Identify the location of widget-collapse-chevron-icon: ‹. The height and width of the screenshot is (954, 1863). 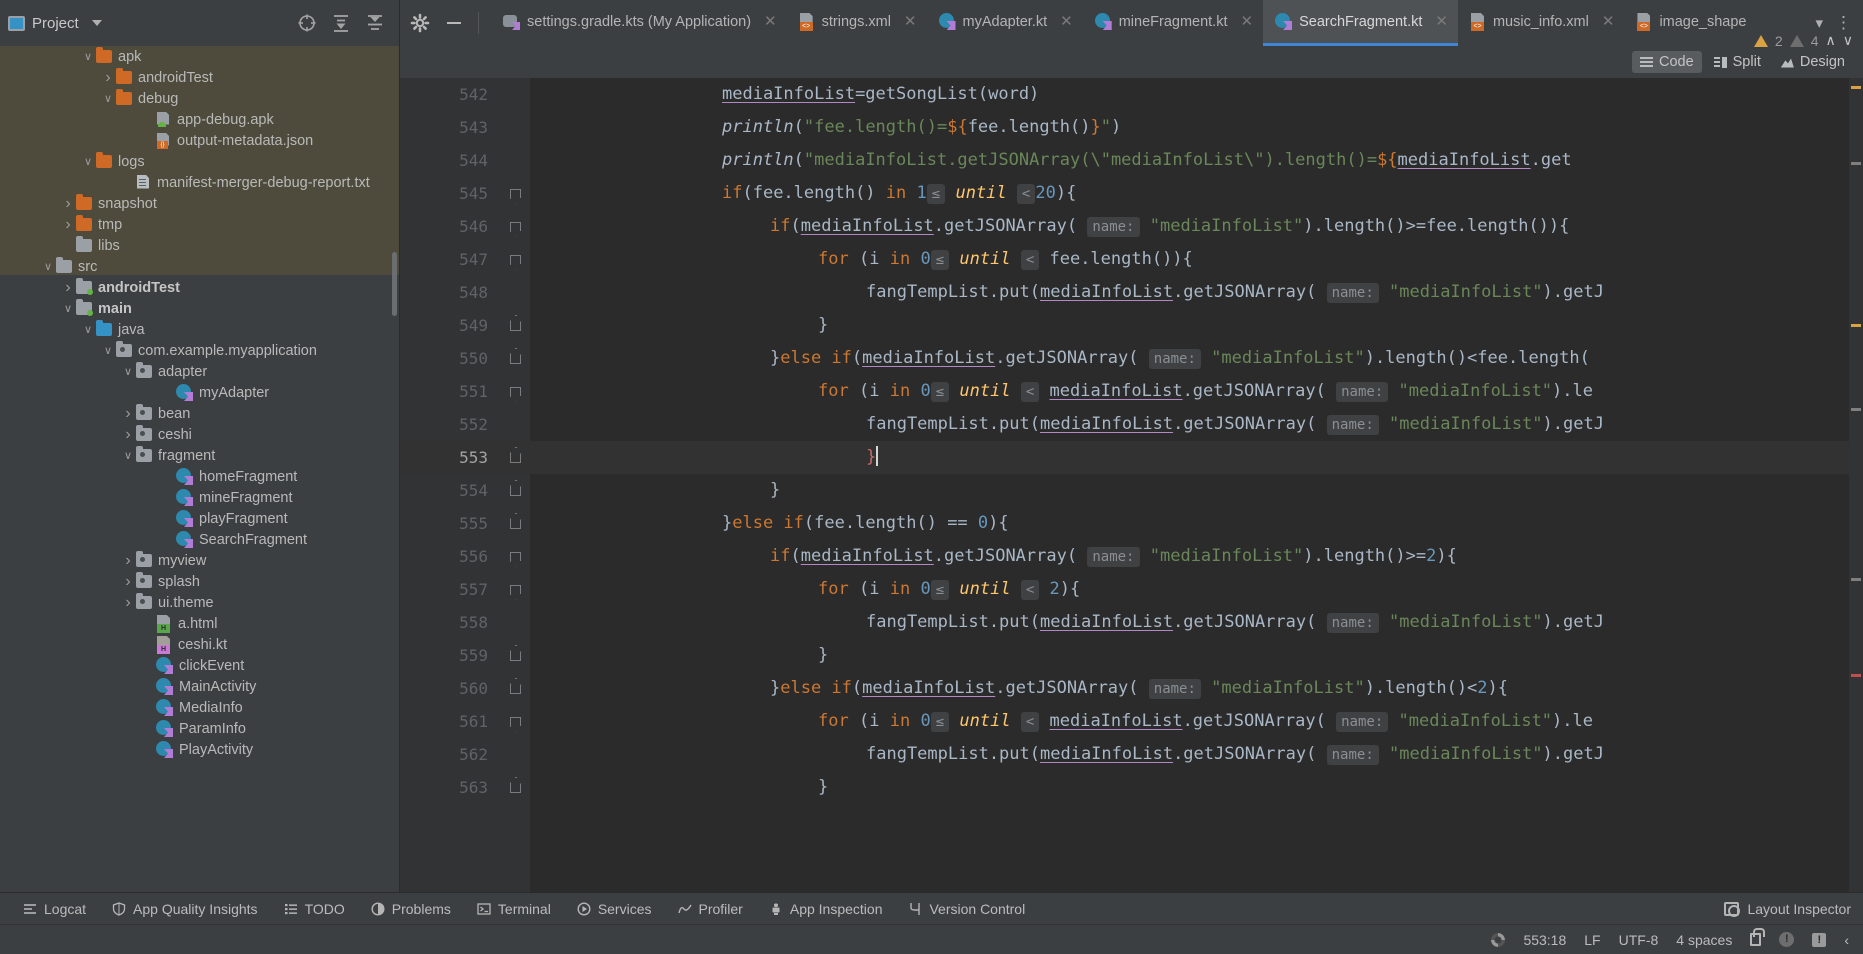
(1846, 940).